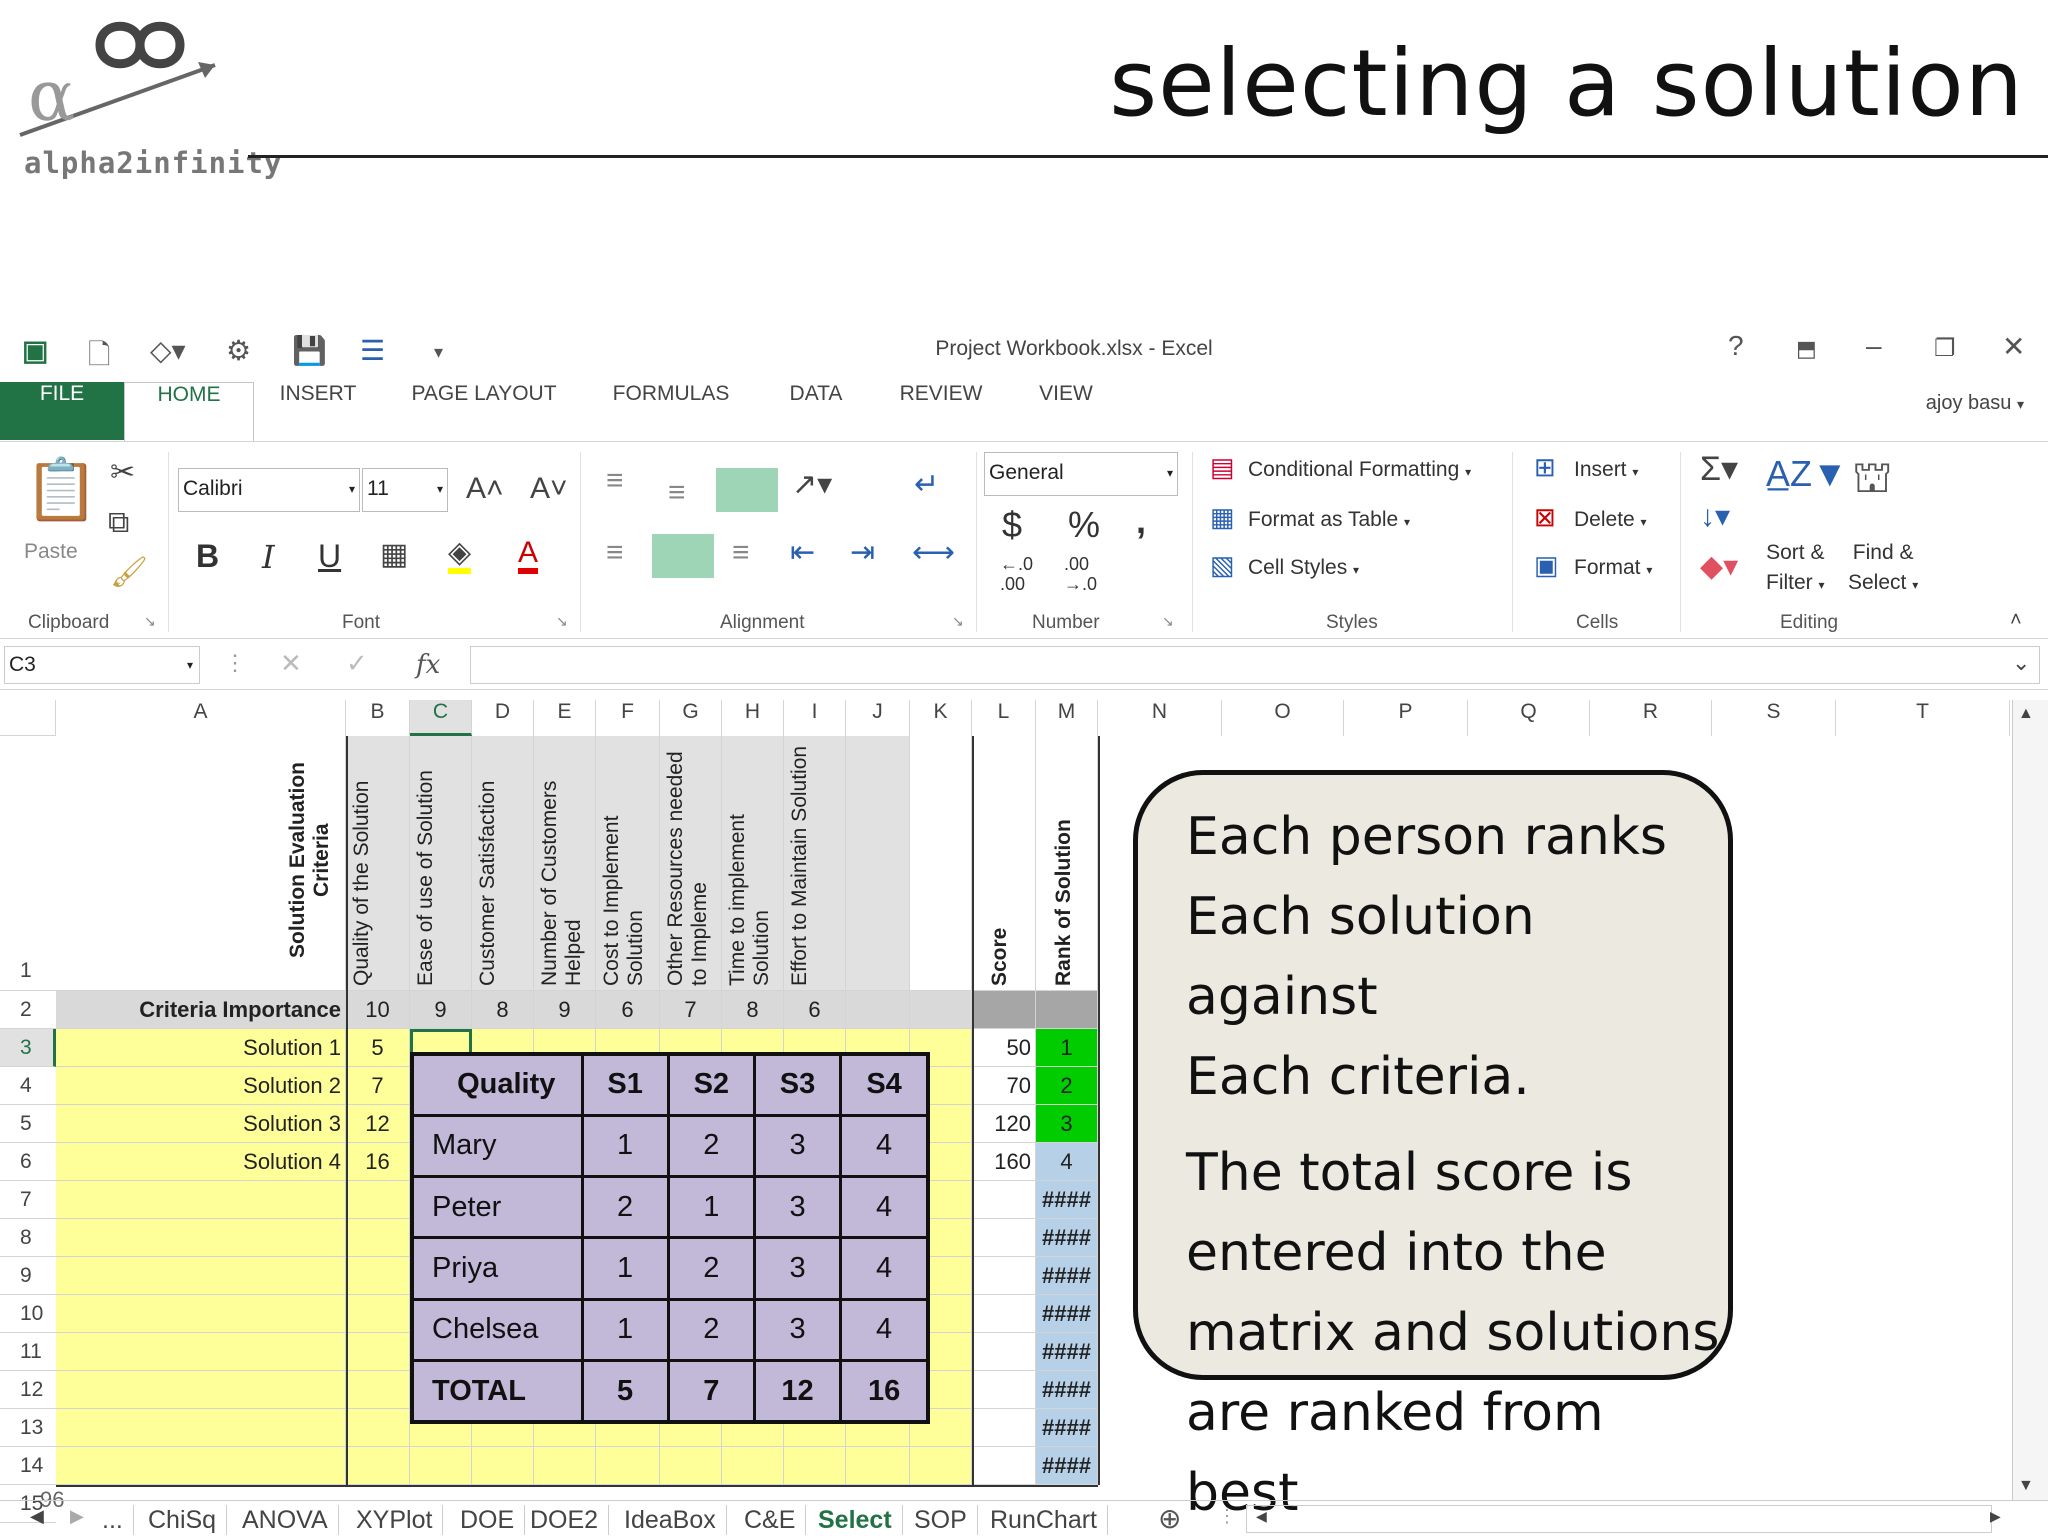  I want to click on sheet-tab-runchart: RunChart, so click(1044, 1520).